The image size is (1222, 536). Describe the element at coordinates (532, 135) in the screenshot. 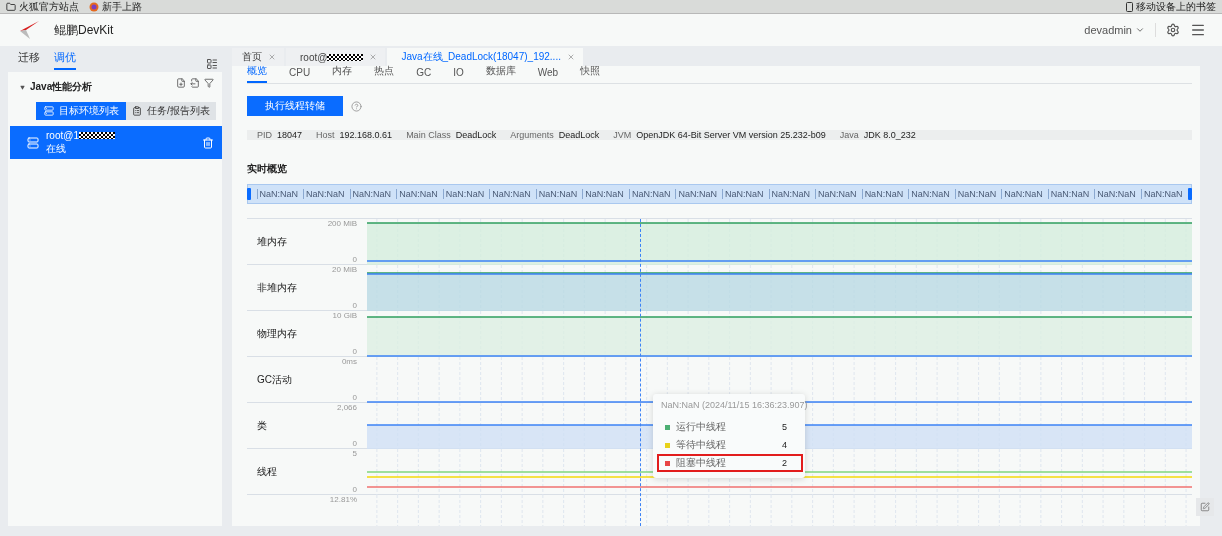

I see `info-label: Arguments` at that location.